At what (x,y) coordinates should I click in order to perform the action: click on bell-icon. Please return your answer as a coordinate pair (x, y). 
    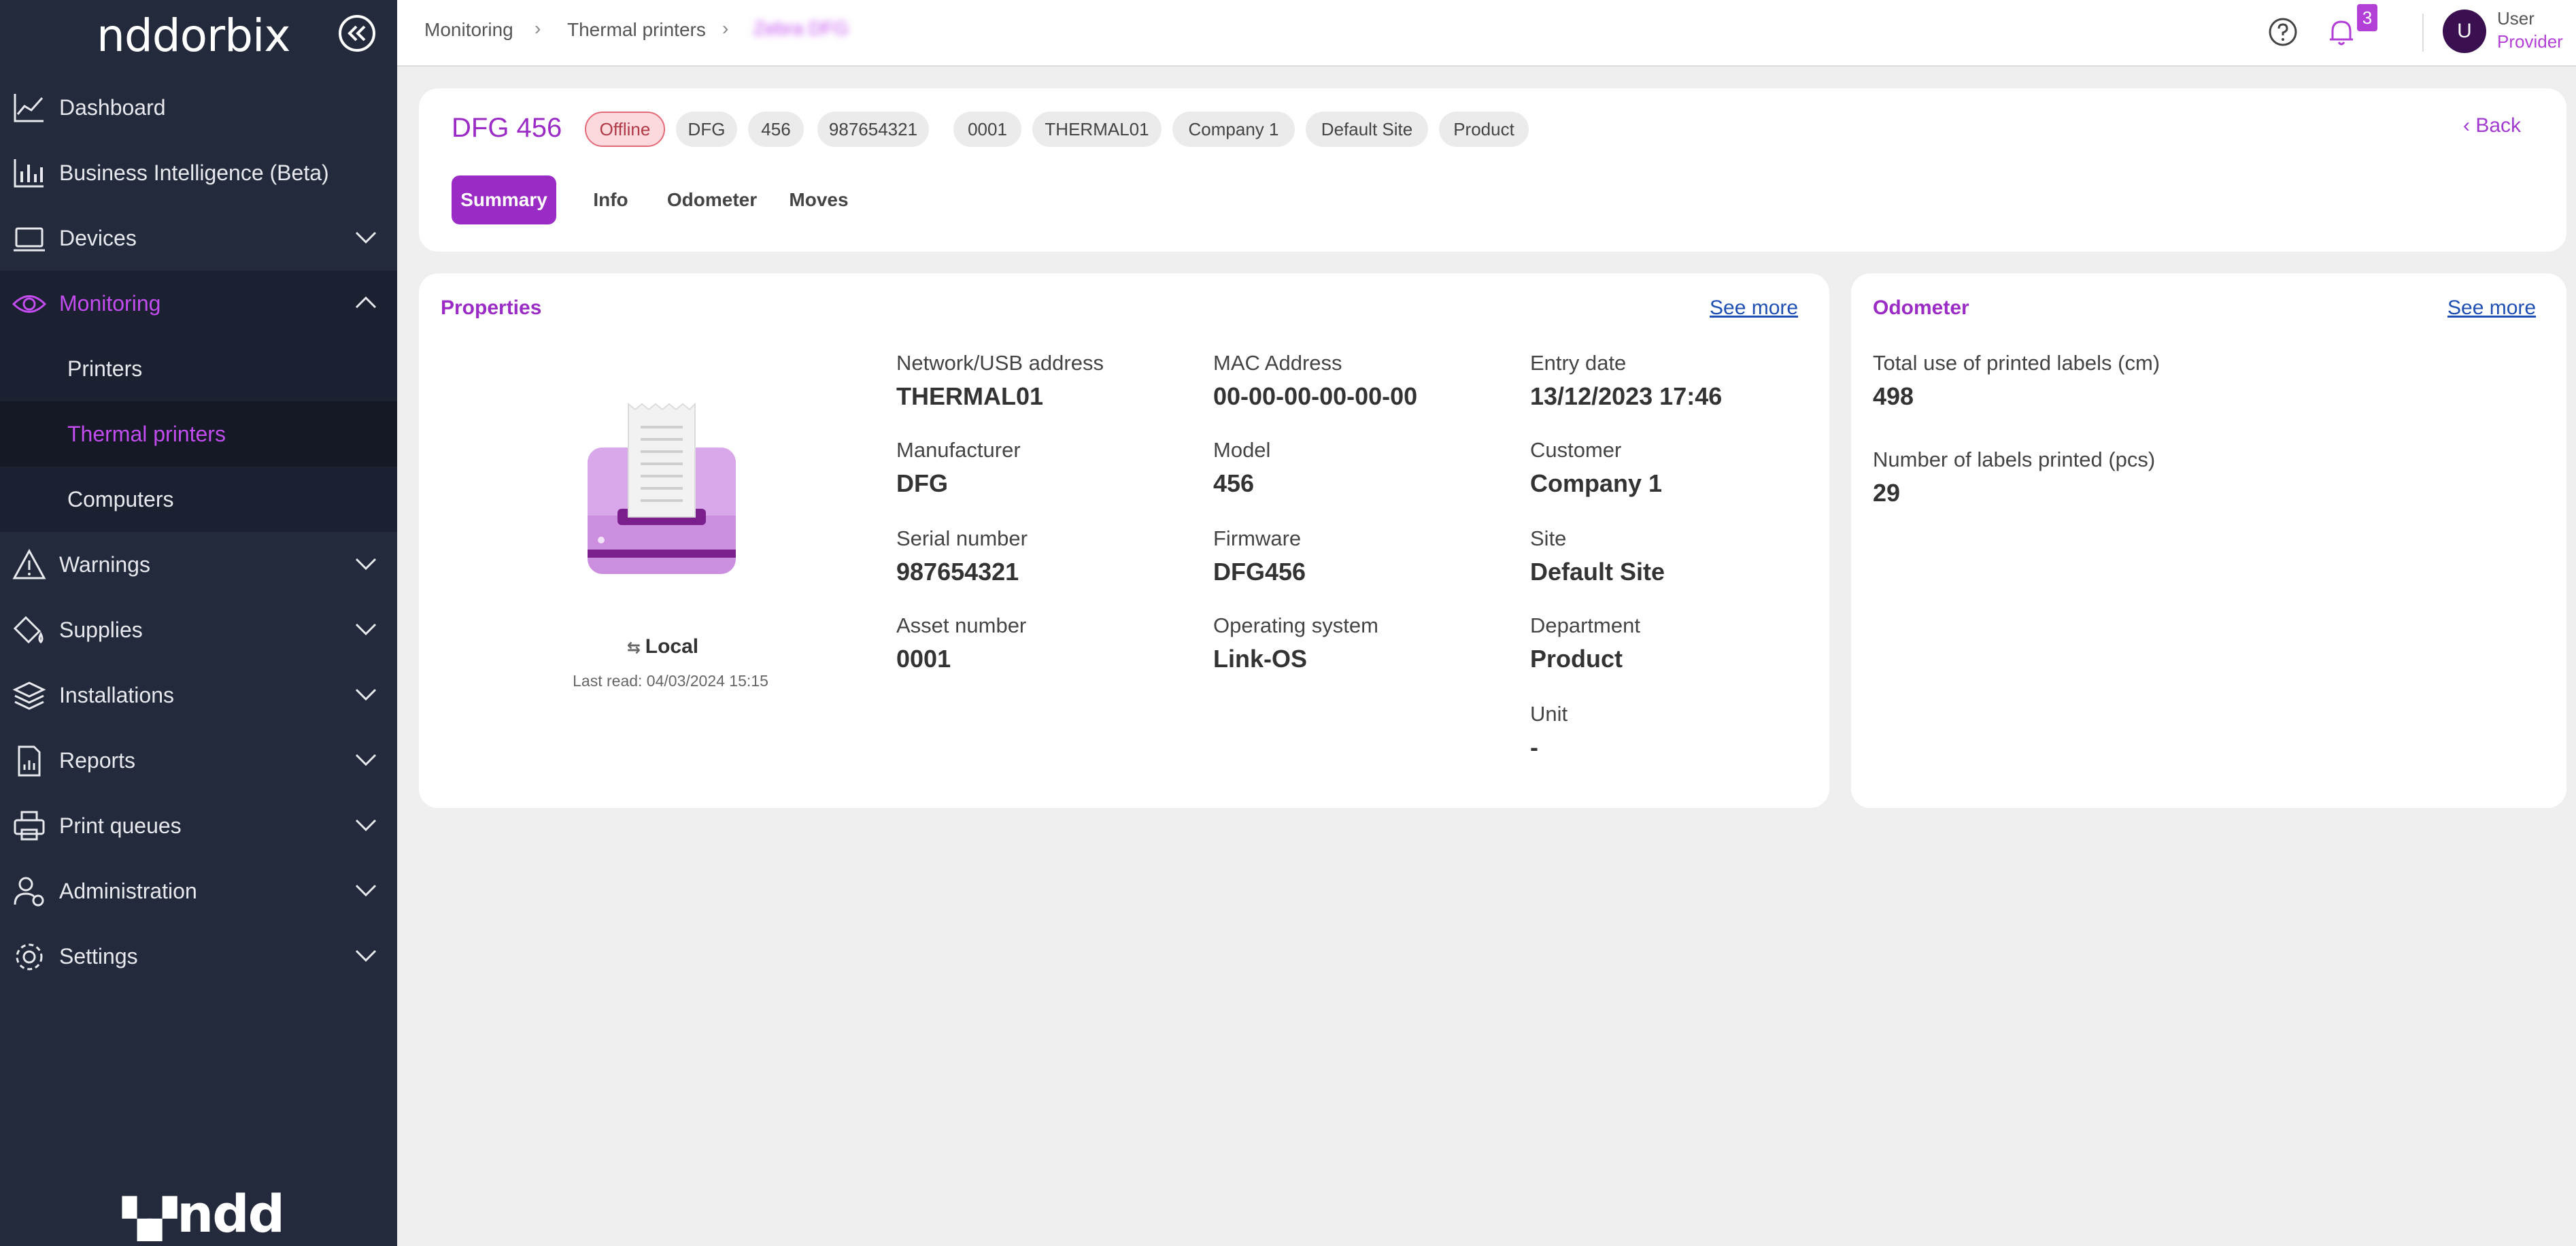
    Looking at the image, I should click on (2341, 32).